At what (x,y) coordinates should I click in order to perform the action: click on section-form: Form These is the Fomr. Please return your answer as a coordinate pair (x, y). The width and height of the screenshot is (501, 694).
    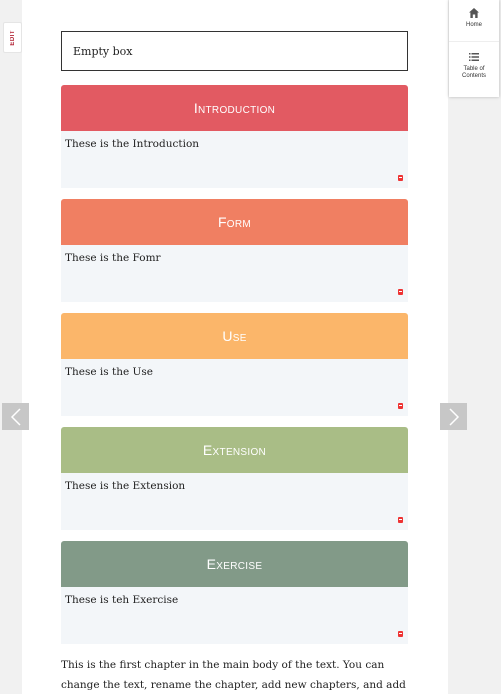
    Looking at the image, I should click on (234, 250).